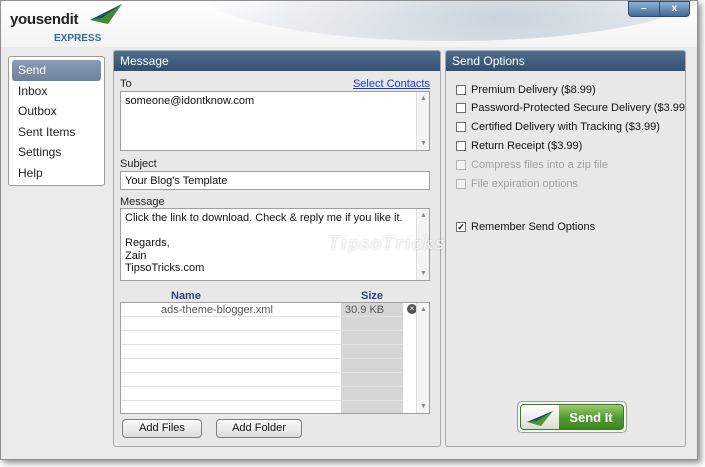 The width and height of the screenshot is (705, 467). What do you see at coordinates (44, 19) in the screenshot?
I see `logo-text: yousendit` at bounding box center [44, 19].